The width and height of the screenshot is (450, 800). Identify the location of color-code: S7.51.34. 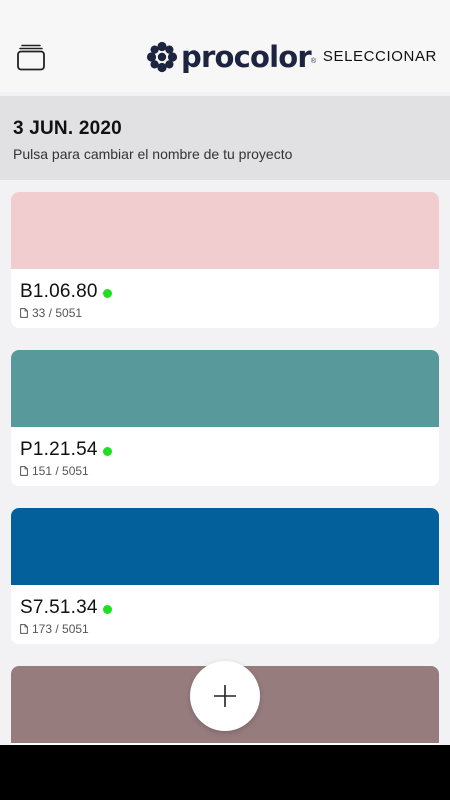
(59, 607).